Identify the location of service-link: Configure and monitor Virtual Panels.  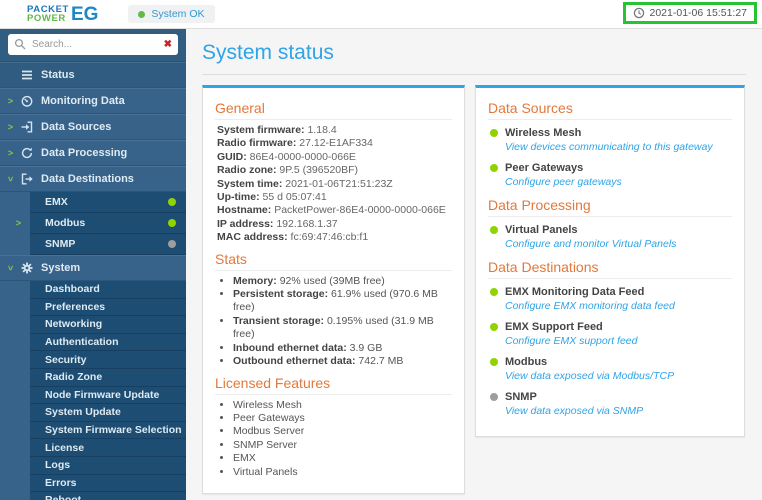
(618, 244).